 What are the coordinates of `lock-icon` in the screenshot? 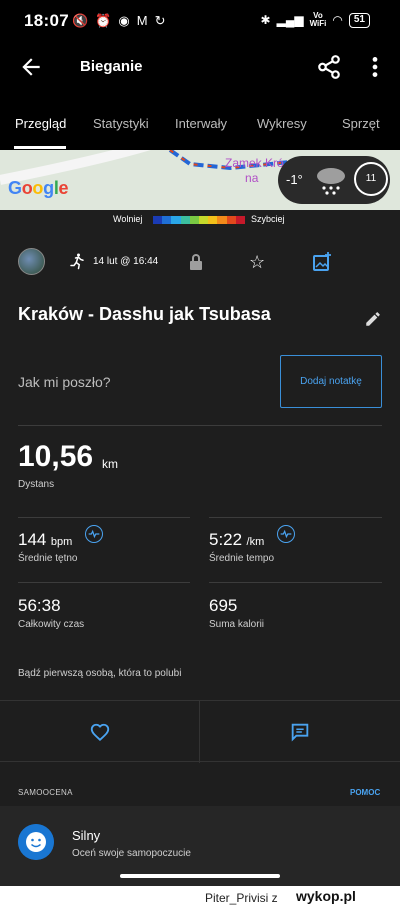 It's located at (196, 262).